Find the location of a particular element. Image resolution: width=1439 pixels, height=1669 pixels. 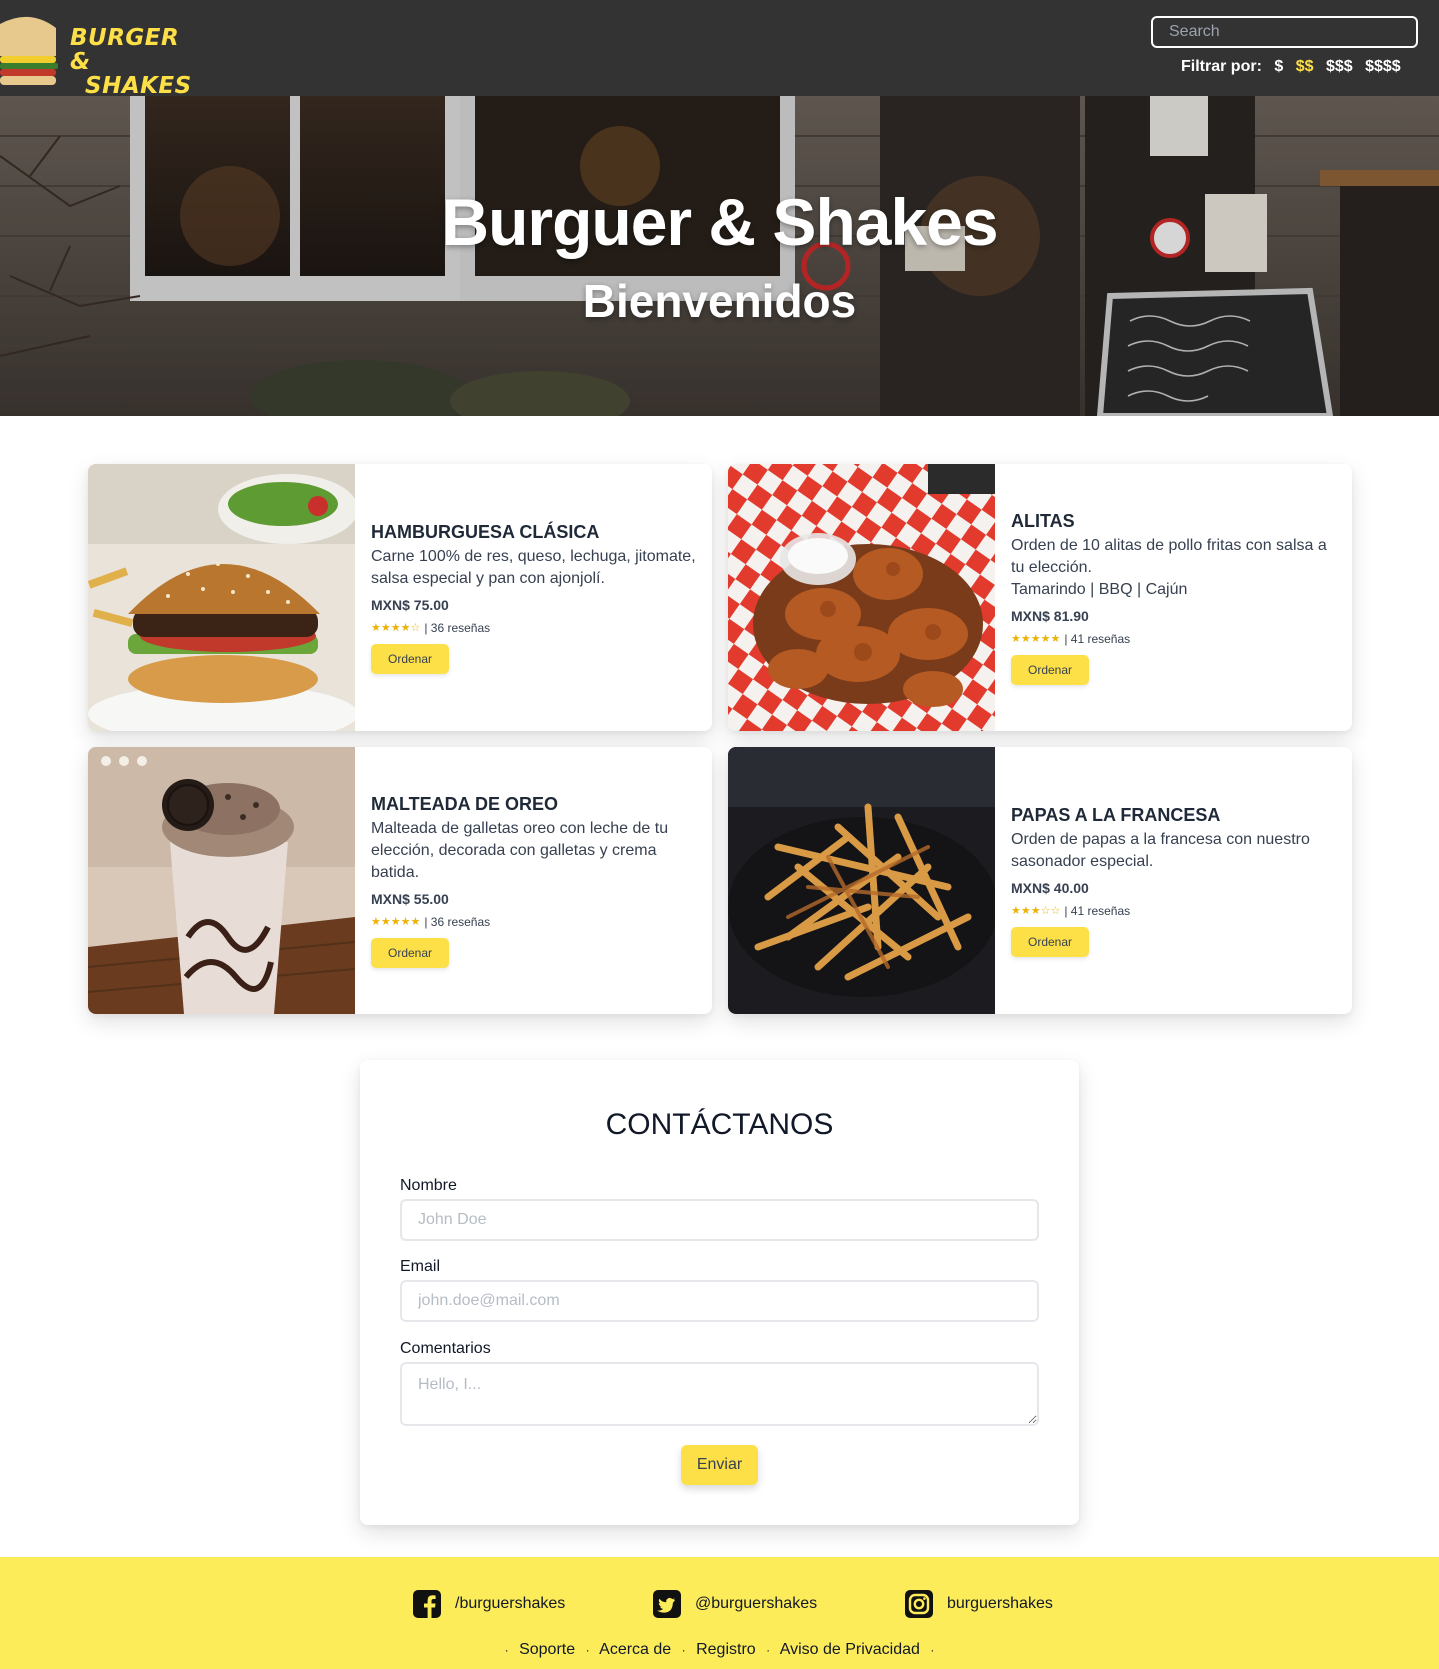

twitter-icon is located at coordinates (667, 1604).